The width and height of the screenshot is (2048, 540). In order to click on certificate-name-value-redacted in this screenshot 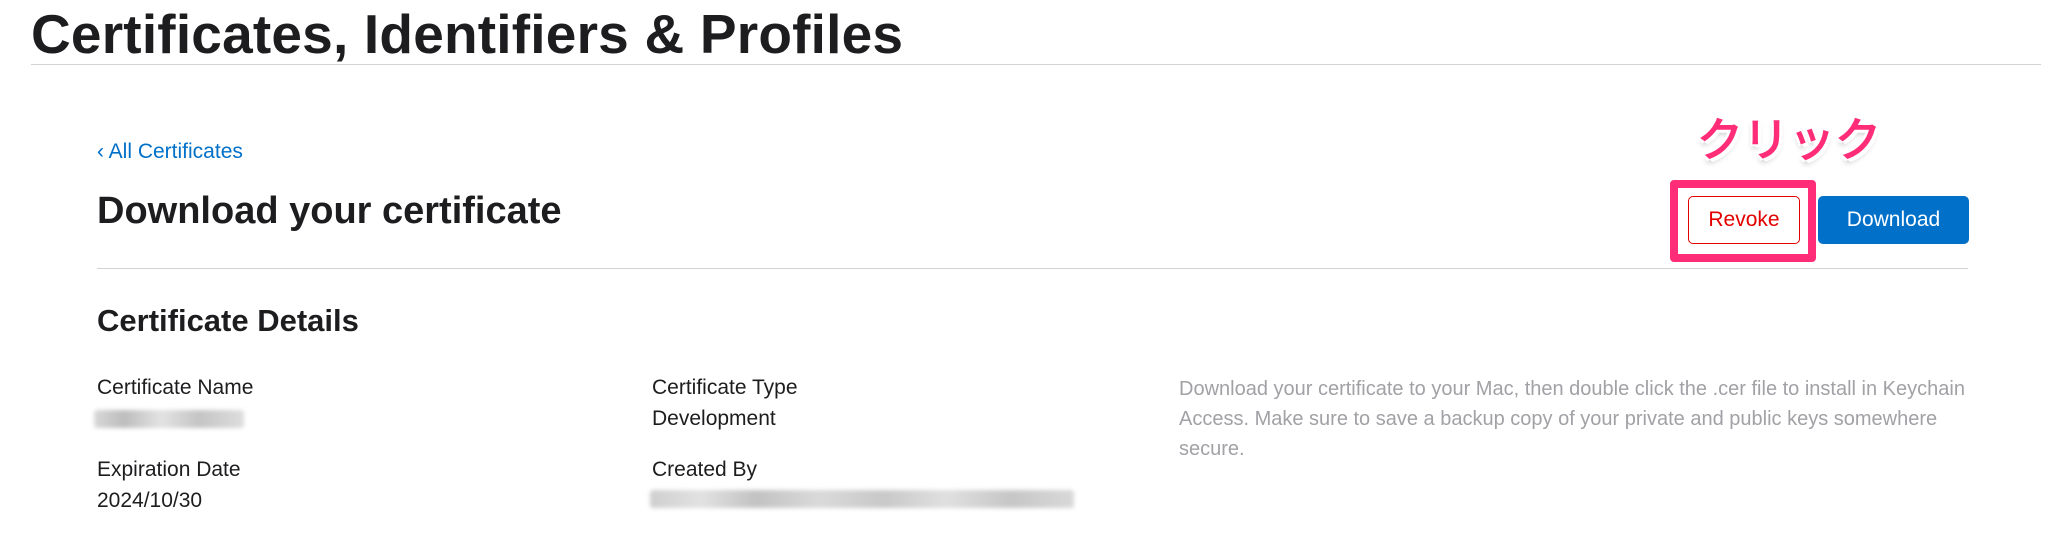, I will do `click(169, 419)`.